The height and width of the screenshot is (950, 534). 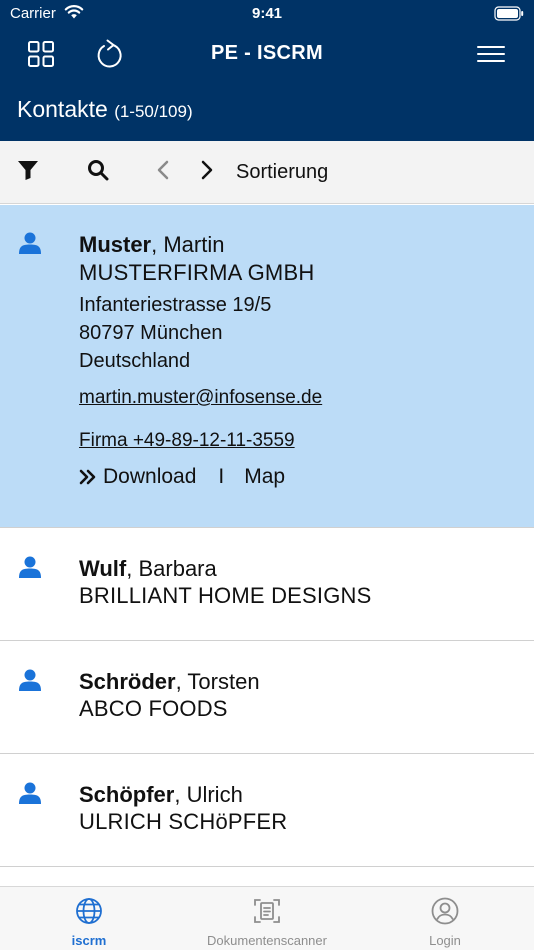 I want to click on tab-iscrm: iscrm, so click(x=89, y=918).